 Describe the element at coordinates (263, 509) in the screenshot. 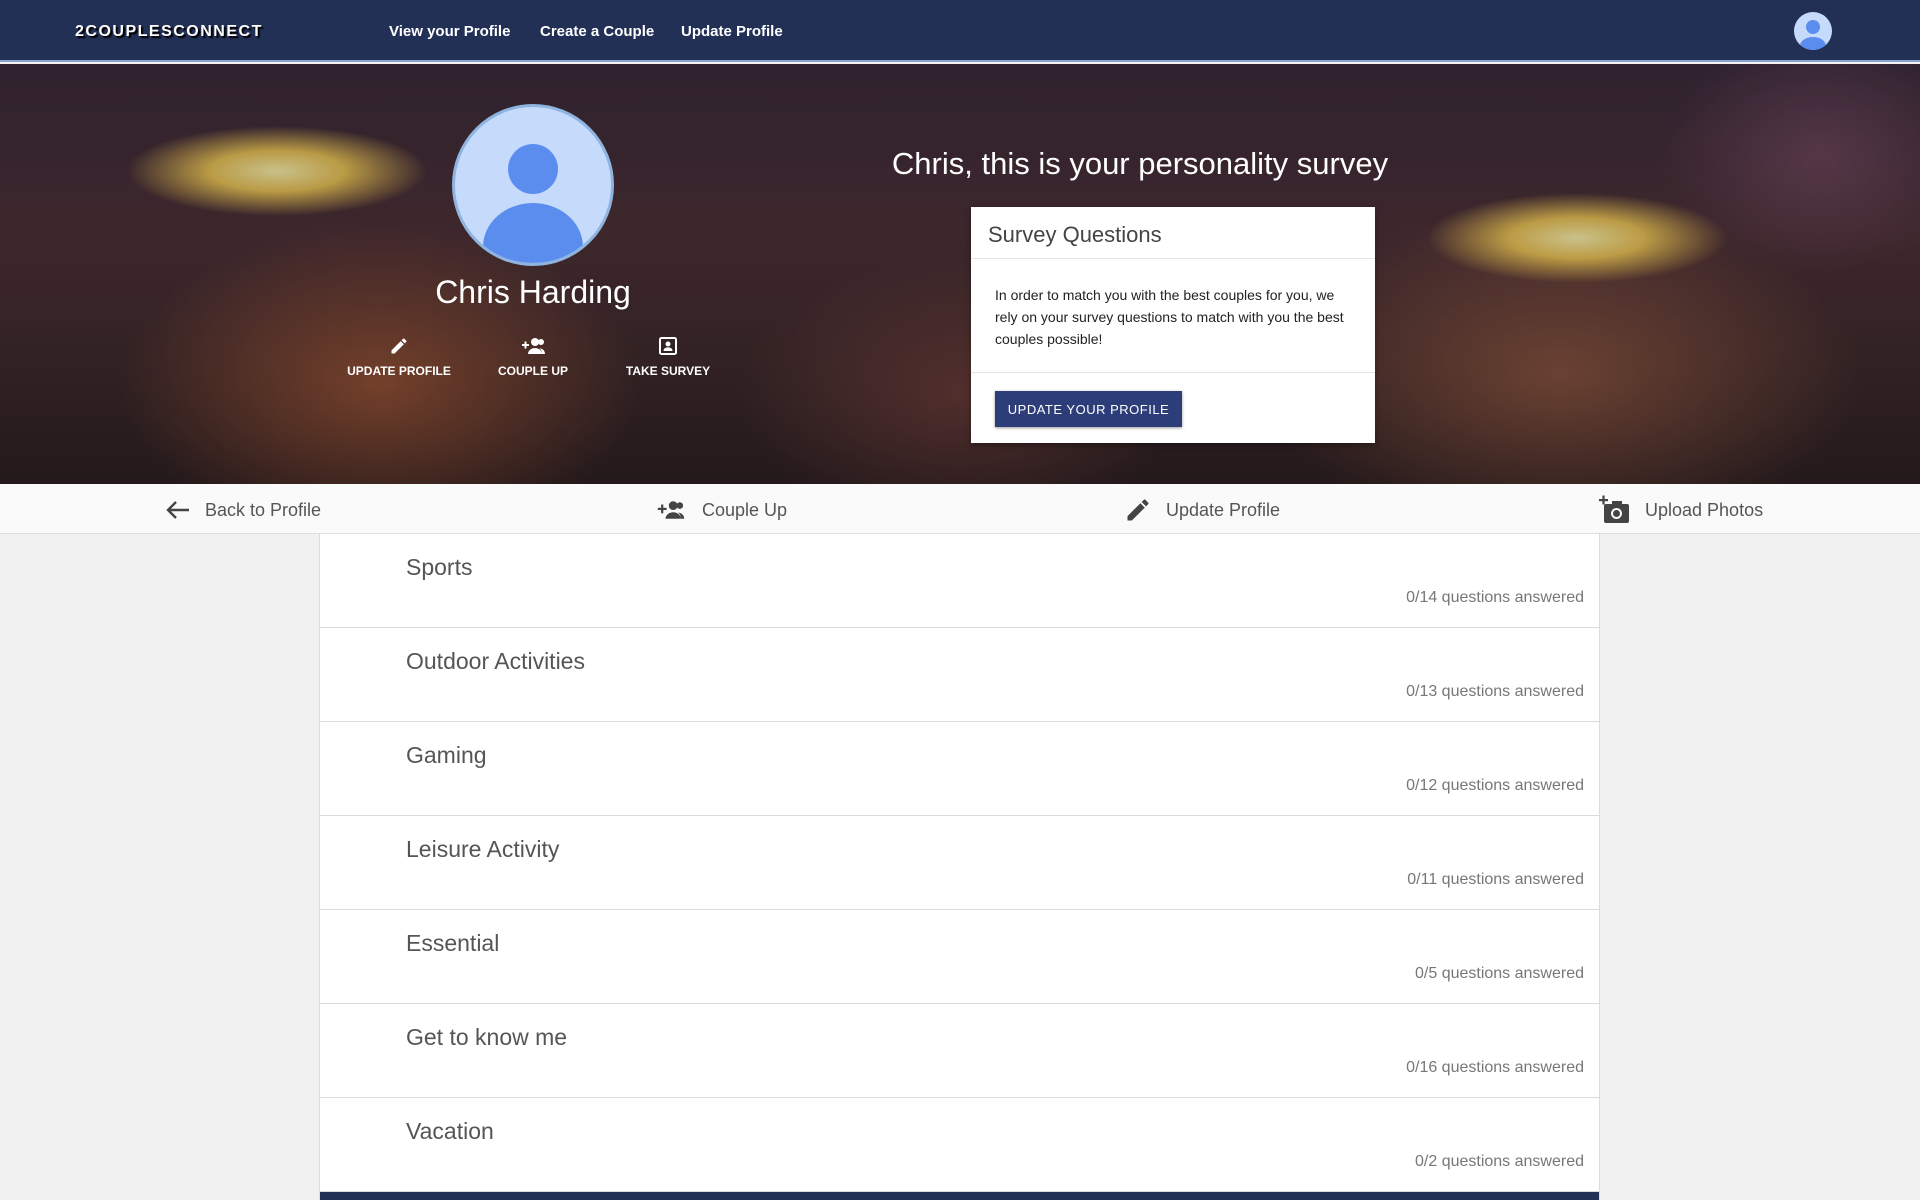

I see `back-to-profile-label: Back to Profile` at that location.